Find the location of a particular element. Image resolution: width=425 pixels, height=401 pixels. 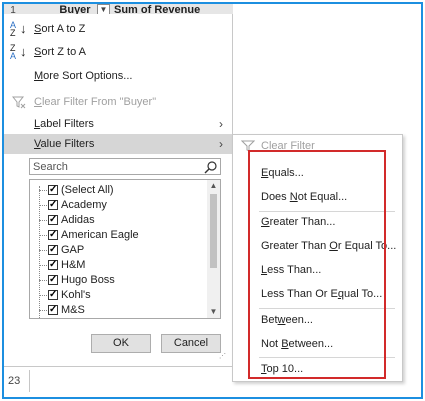

list-scrollbar: ▲ ▼ is located at coordinates (213, 249).